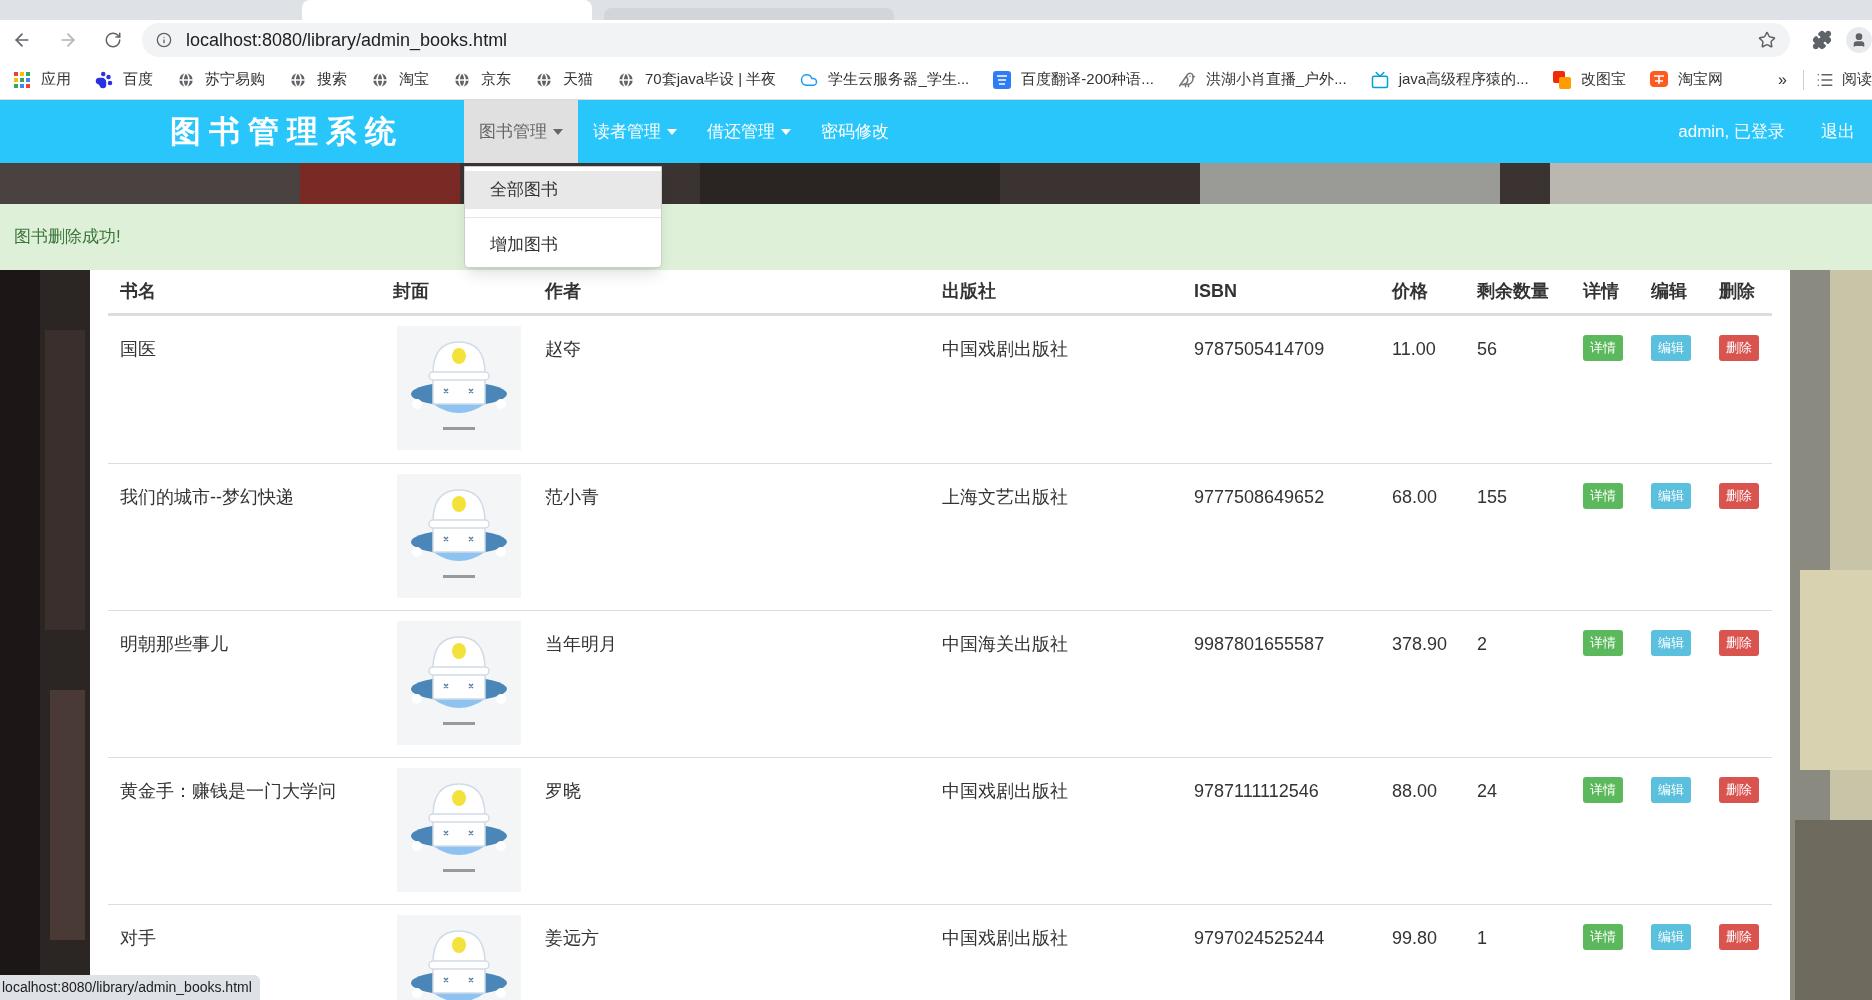 The height and width of the screenshot is (1000, 1872). I want to click on url-text: localhost:8080/library/admin_books.html, so click(346, 40).